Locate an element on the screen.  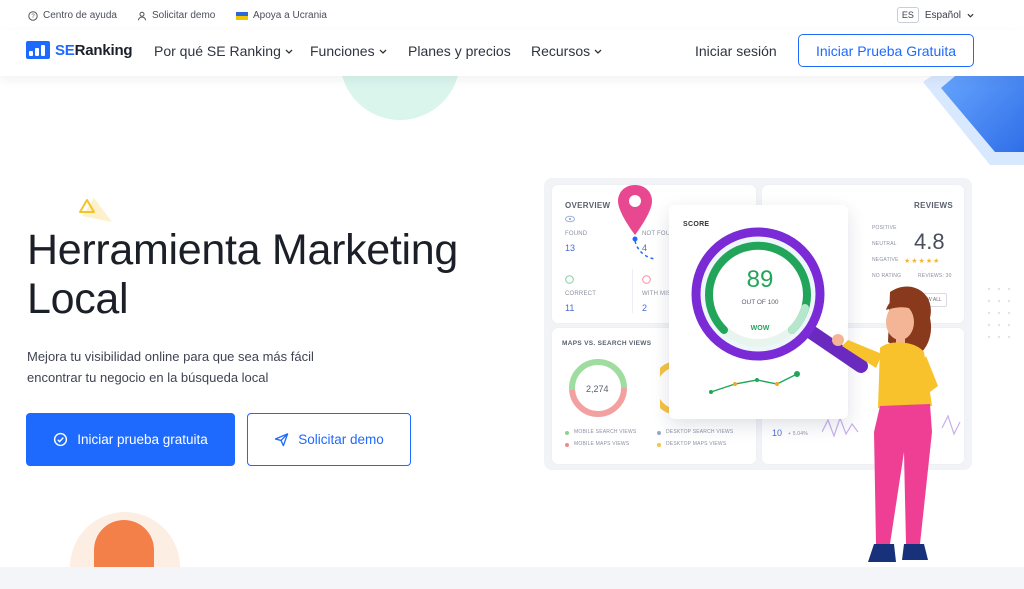
correct-value: 11 is located at coordinates (570, 308).